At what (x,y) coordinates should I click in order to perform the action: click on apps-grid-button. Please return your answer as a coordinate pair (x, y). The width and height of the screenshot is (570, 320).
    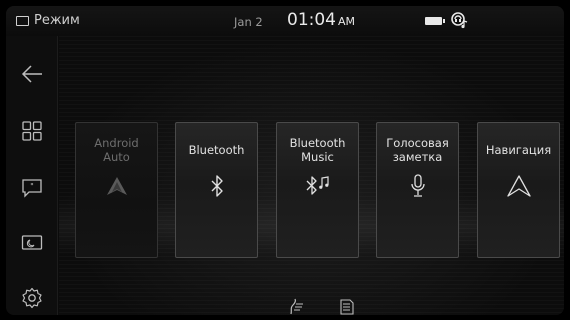
    Looking at the image, I should click on (32, 131).